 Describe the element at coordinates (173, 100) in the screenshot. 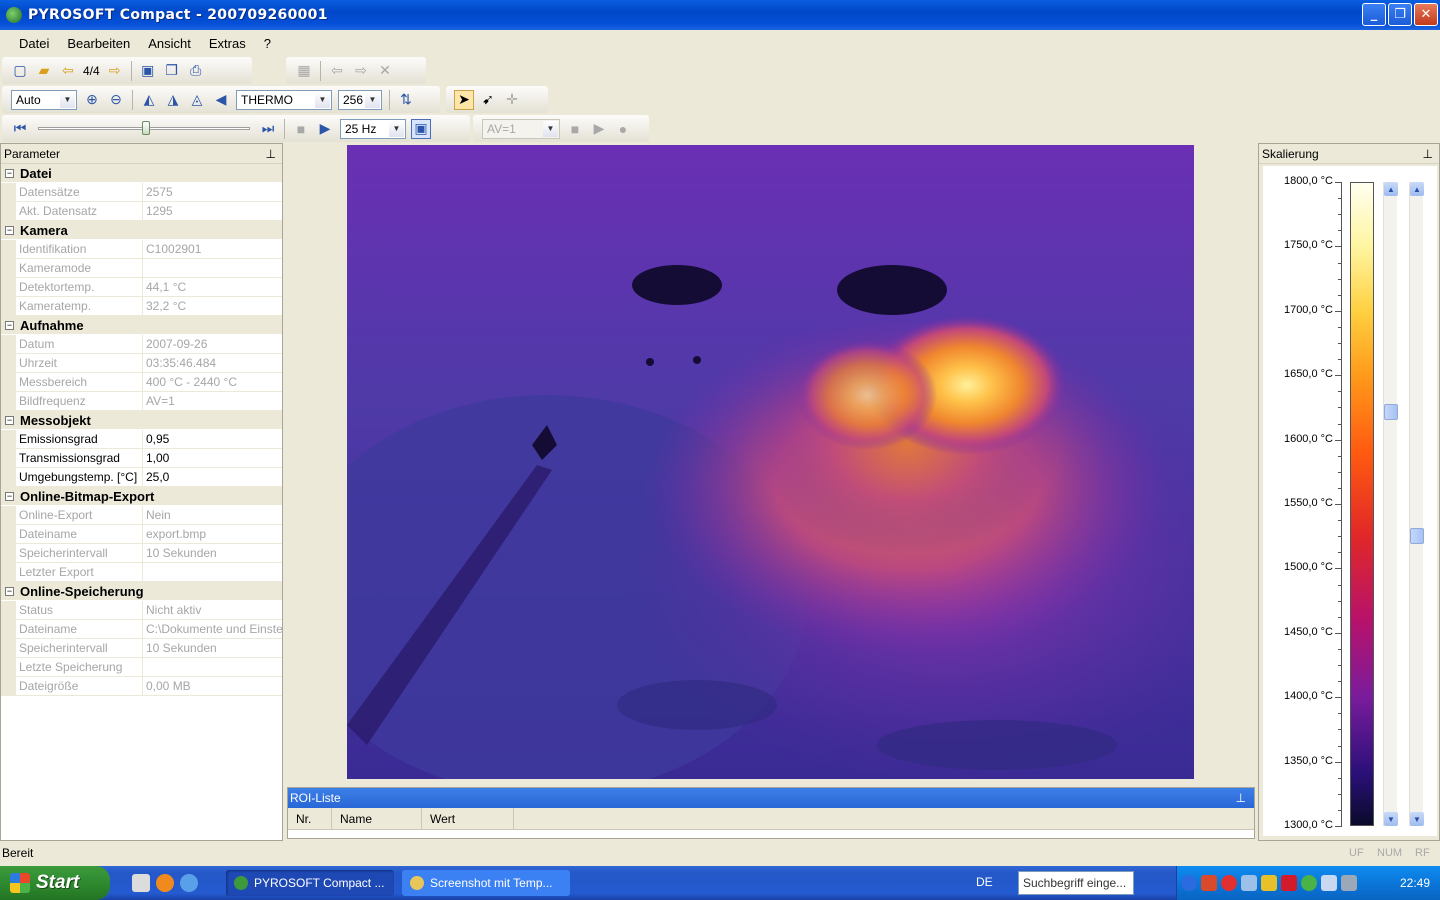

I see `rotate-right-icon: ◮` at that location.